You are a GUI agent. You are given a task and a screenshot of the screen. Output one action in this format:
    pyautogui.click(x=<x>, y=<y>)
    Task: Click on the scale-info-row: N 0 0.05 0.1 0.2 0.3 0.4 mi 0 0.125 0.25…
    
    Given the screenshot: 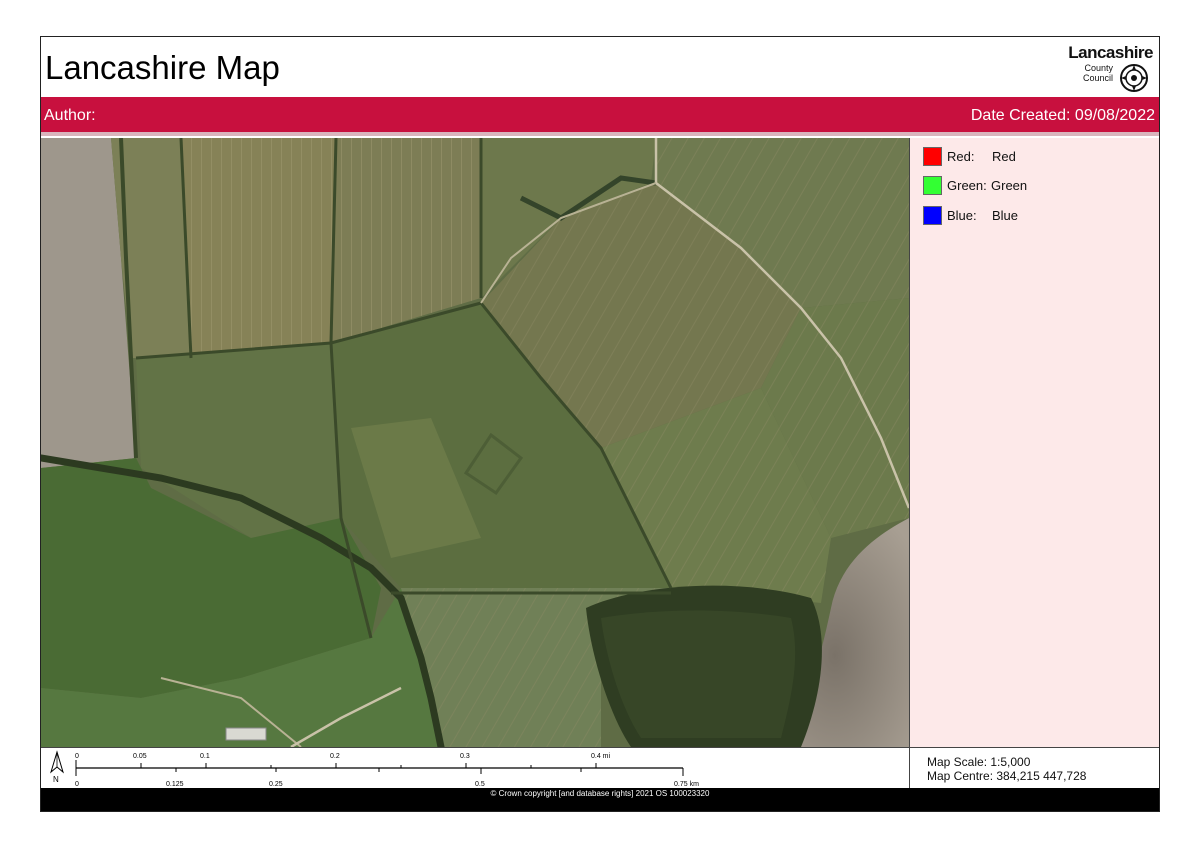 What is the action you would take?
    pyautogui.click(x=600, y=767)
    